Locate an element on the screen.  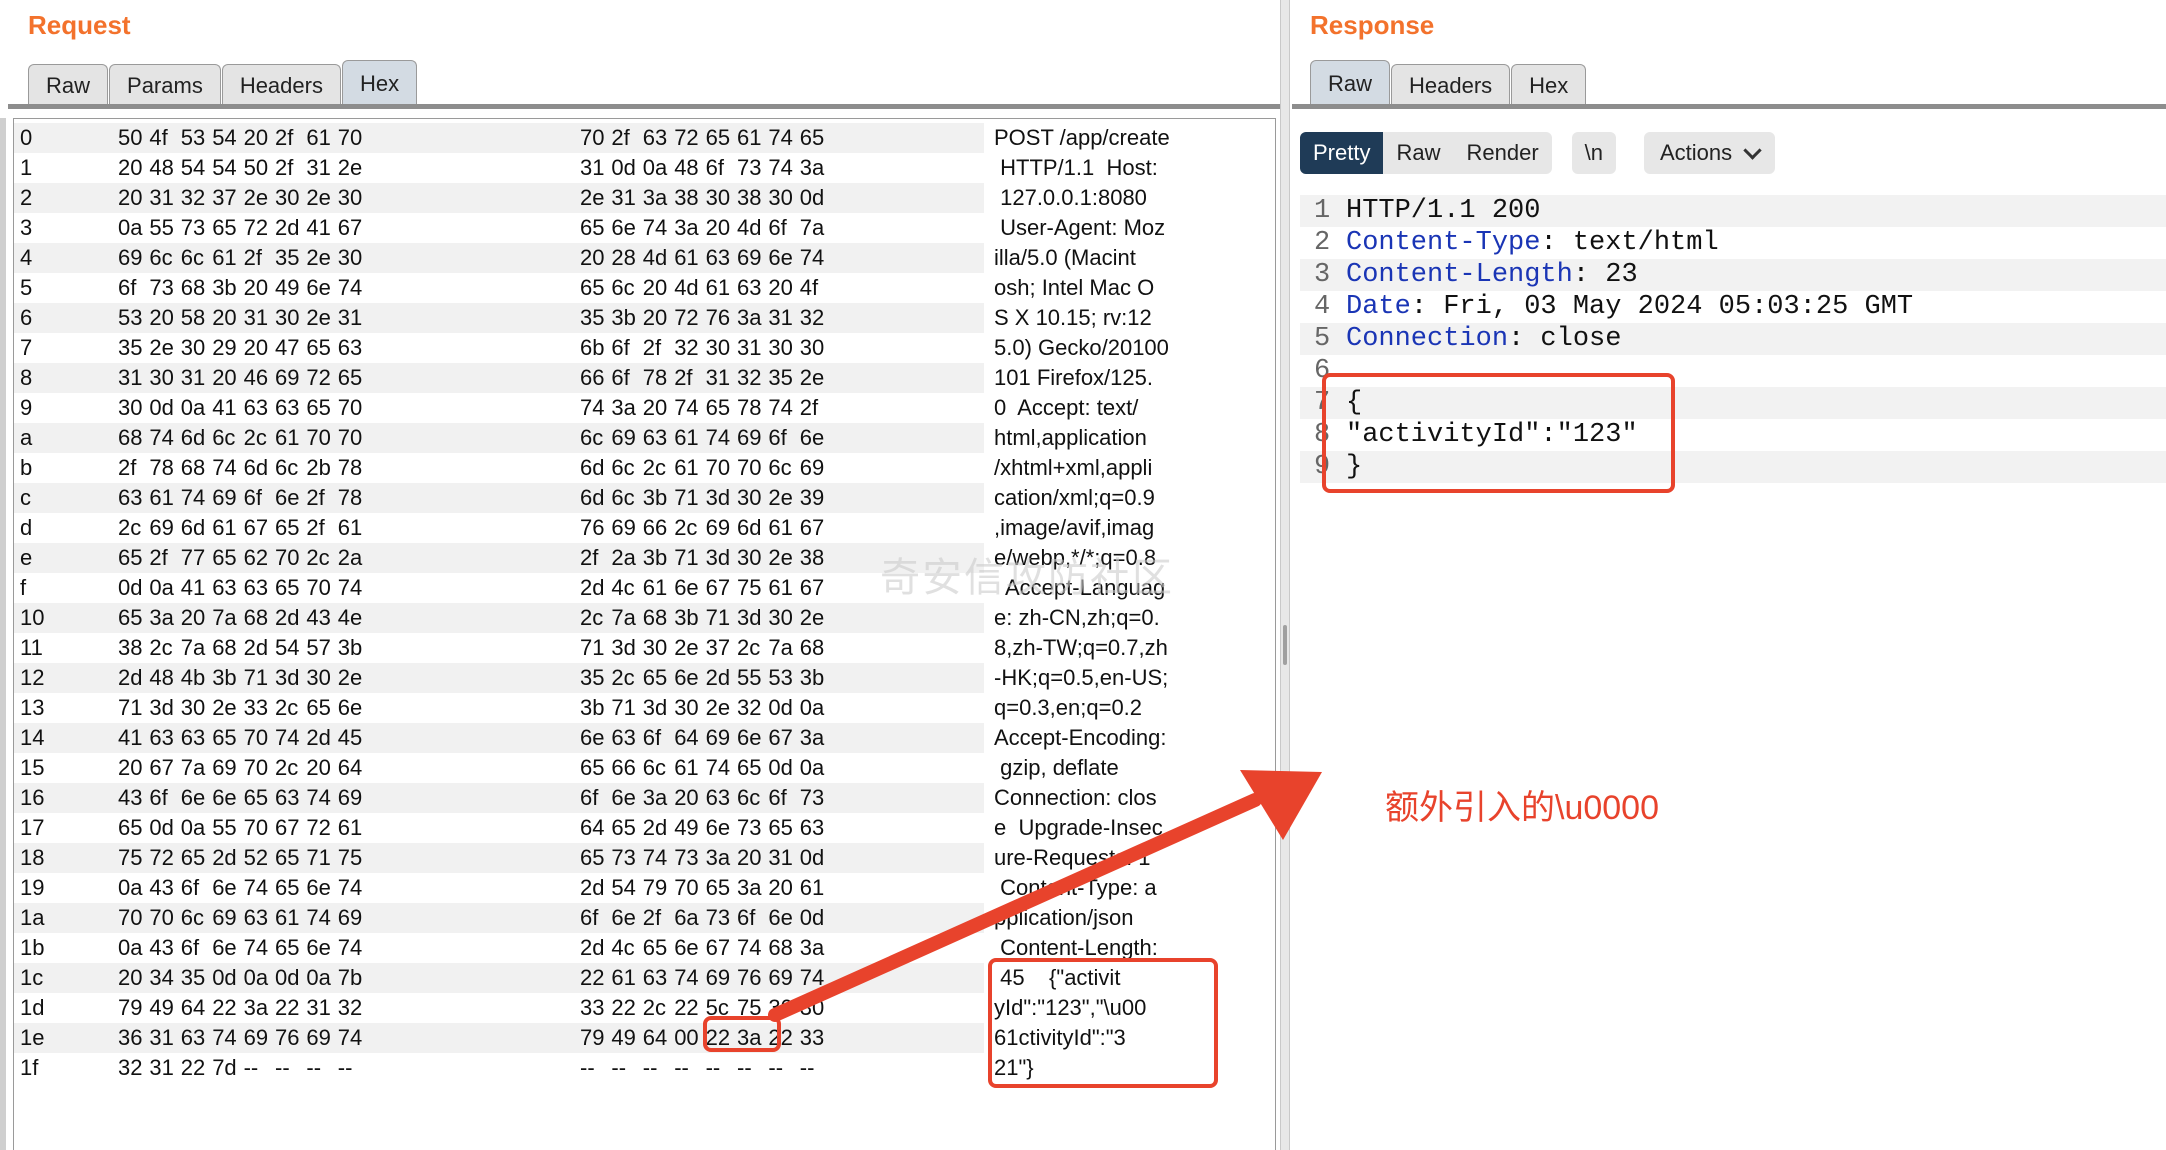
annotation-arrow is located at coordinates (1045, 896).